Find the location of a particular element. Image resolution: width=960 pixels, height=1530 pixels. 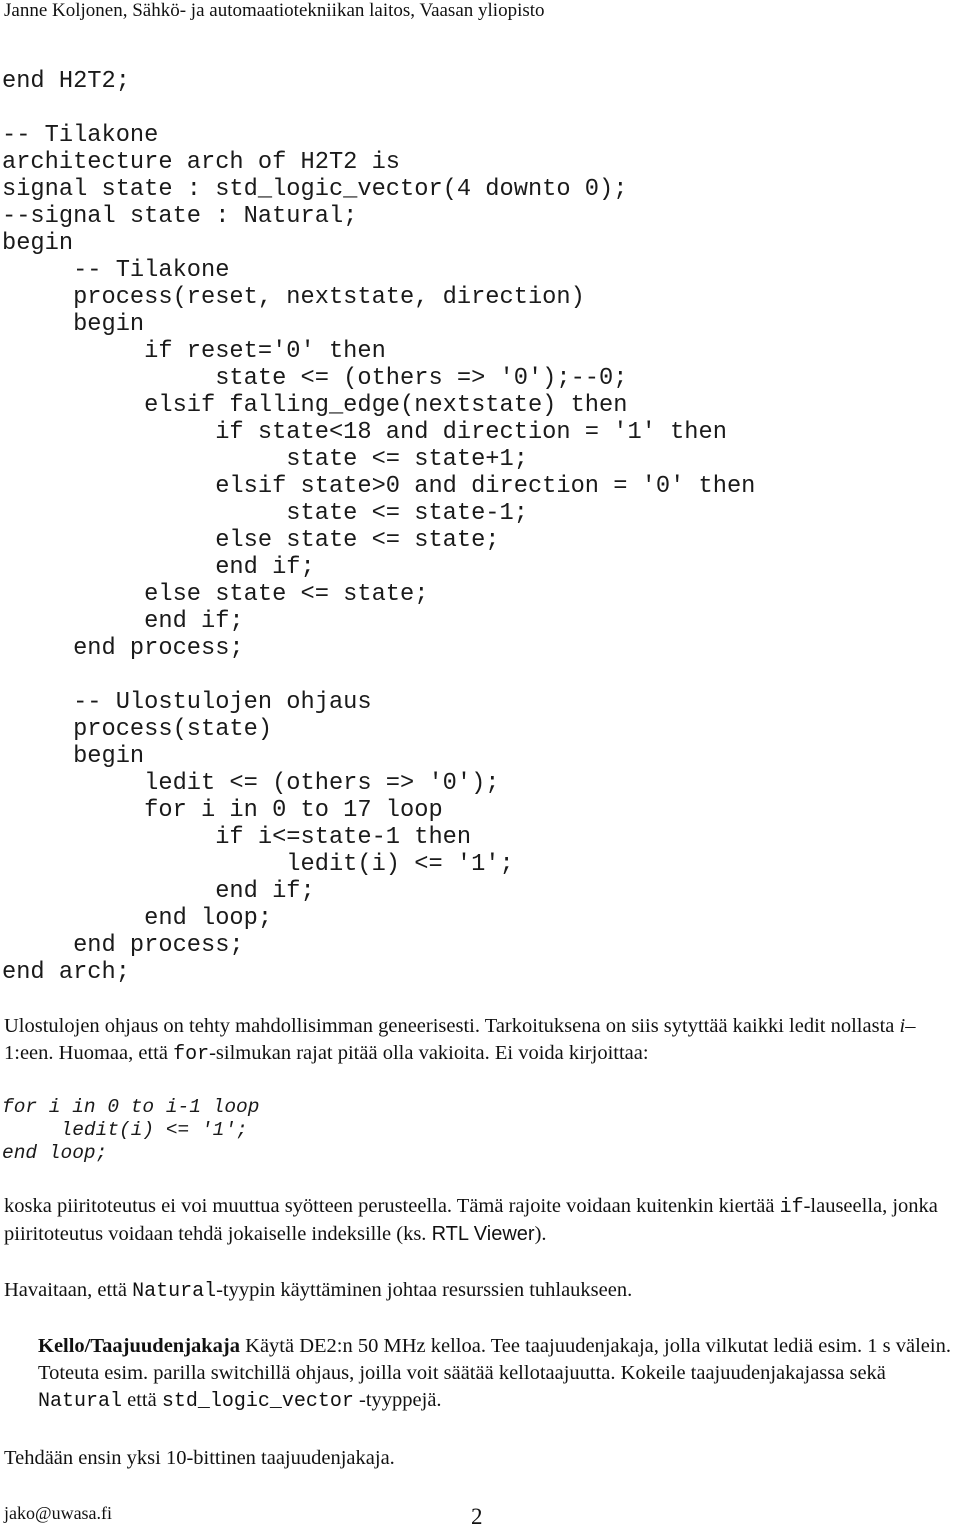

page-number: 2 is located at coordinates (477, 1516).